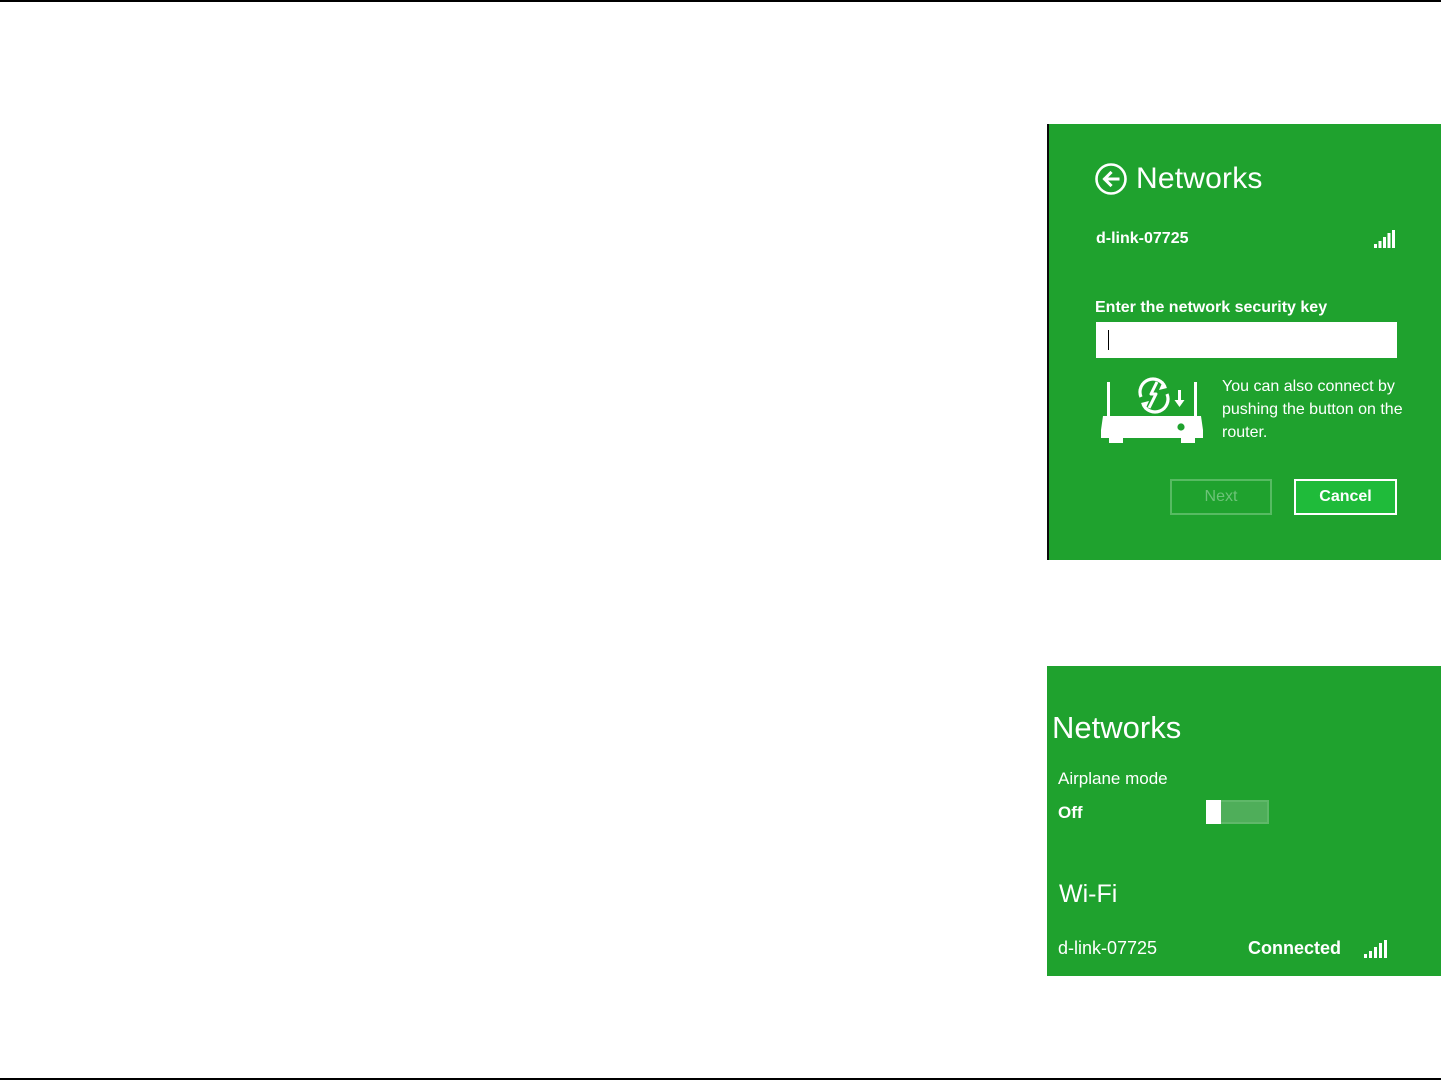 The height and width of the screenshot is (1081, 1441). Describe the element at coordinates (1345, 497) in the screenshot. I see `cancel-button: Cancel` at that location.